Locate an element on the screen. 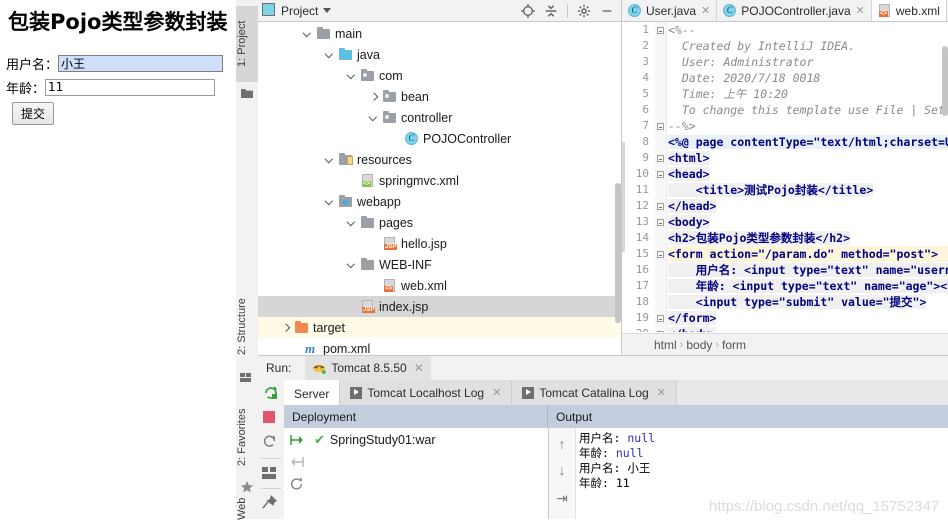 The height and width of the screenshot is (524, 948). tab-web-xml: <> web.xml is located at coordinates (909, 10).